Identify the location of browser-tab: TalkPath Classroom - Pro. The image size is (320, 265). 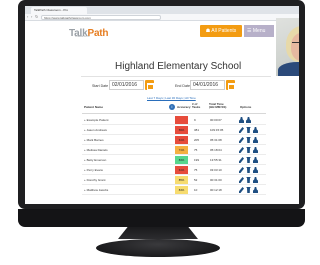
(59, 10).